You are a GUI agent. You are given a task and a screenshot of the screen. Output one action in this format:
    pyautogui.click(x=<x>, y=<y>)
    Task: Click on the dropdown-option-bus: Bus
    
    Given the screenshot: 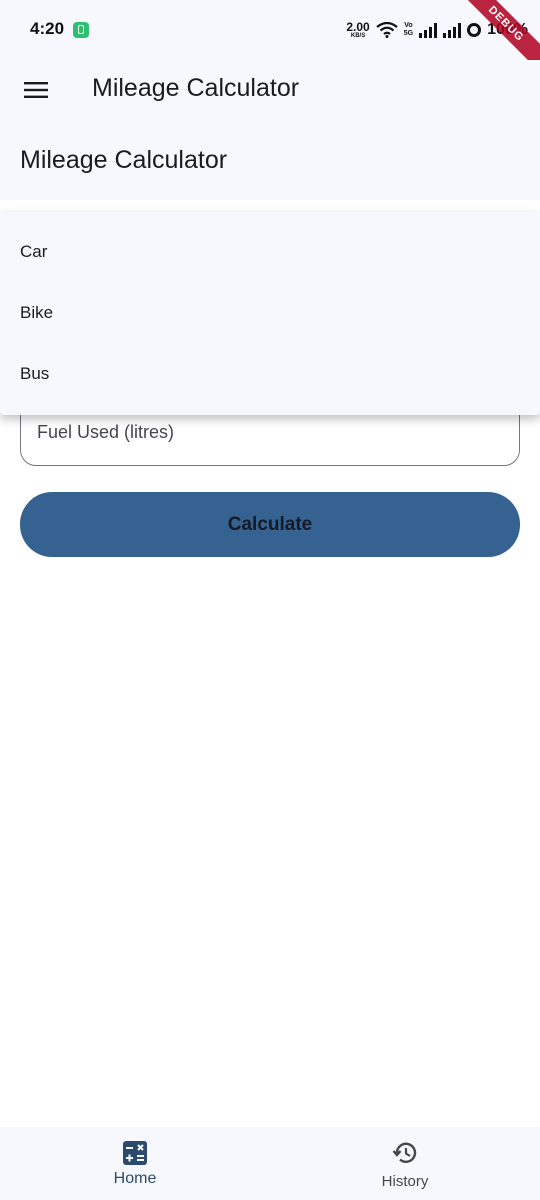 What is the action you would take?
    pyautogui.click(x=270, y=374)
    